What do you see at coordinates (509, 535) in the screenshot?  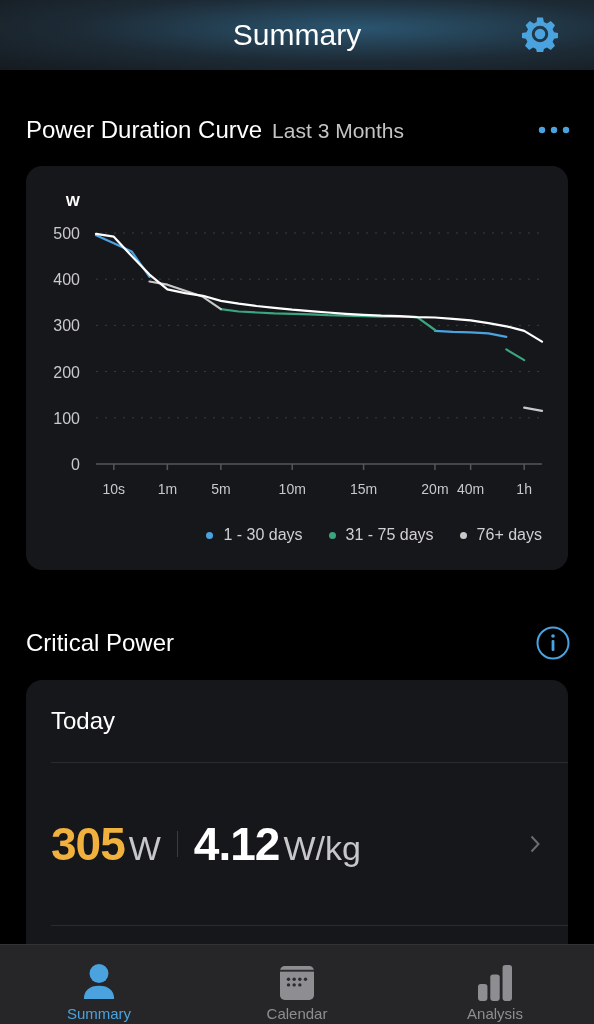 I see `legend-label: 76+ days` at bounding box center [509, 535].